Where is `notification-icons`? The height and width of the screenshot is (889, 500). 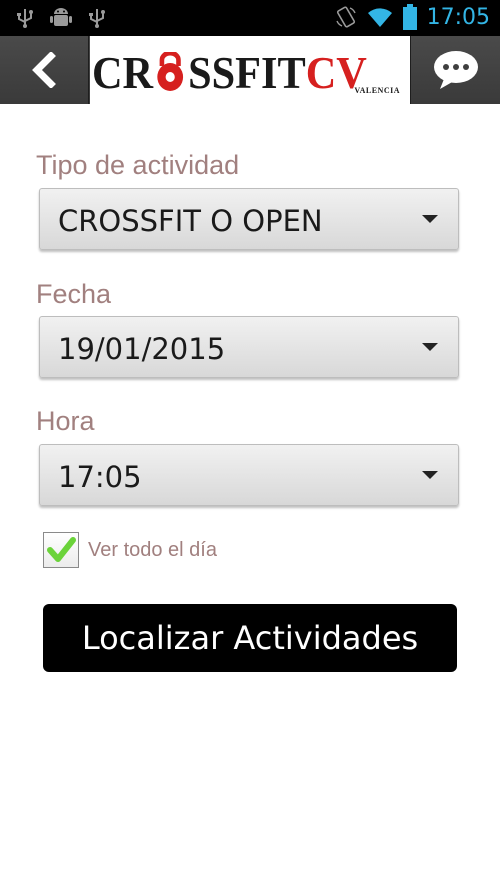 notification-icons is located at coordinates (61, 18).